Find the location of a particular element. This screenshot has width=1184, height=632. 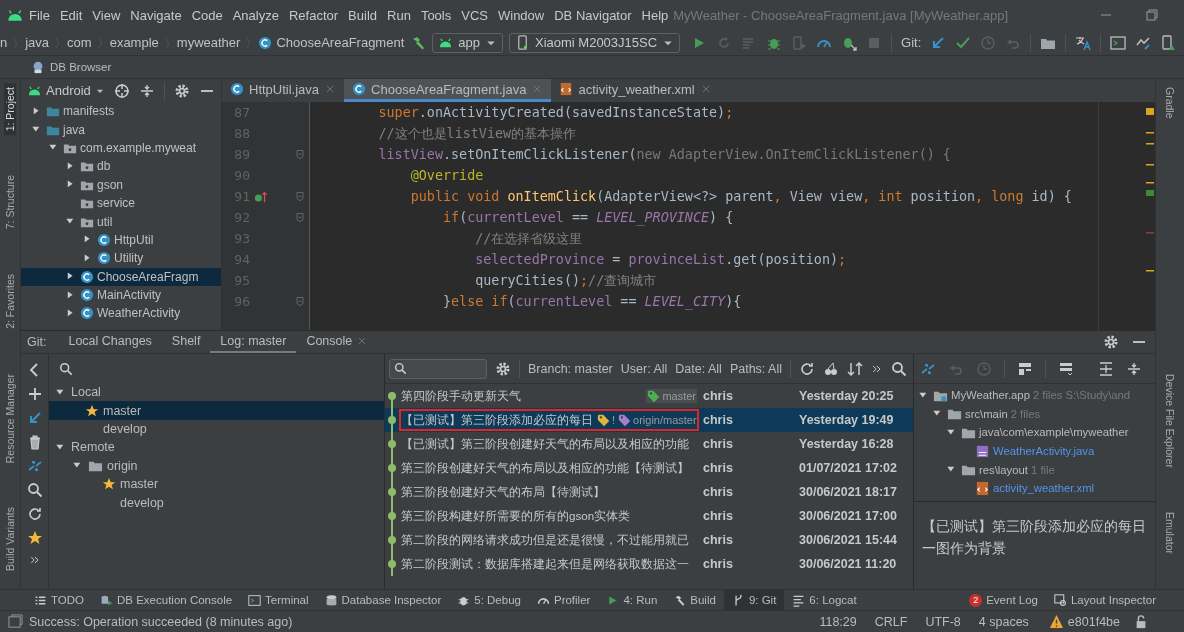

tool-window-button: 6: Logcat is located at coordinates (824, 600).